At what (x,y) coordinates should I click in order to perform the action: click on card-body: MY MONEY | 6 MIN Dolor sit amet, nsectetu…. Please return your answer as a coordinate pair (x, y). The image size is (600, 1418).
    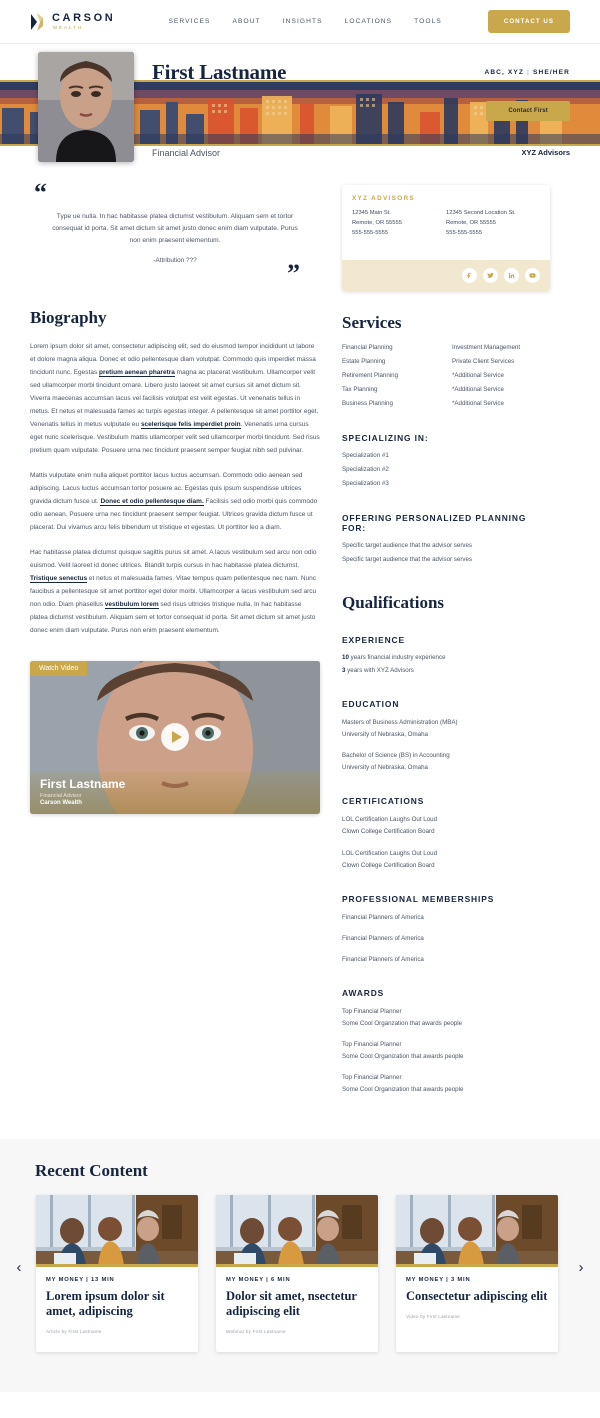
    Looking at the image, I should click on (297, 1310).